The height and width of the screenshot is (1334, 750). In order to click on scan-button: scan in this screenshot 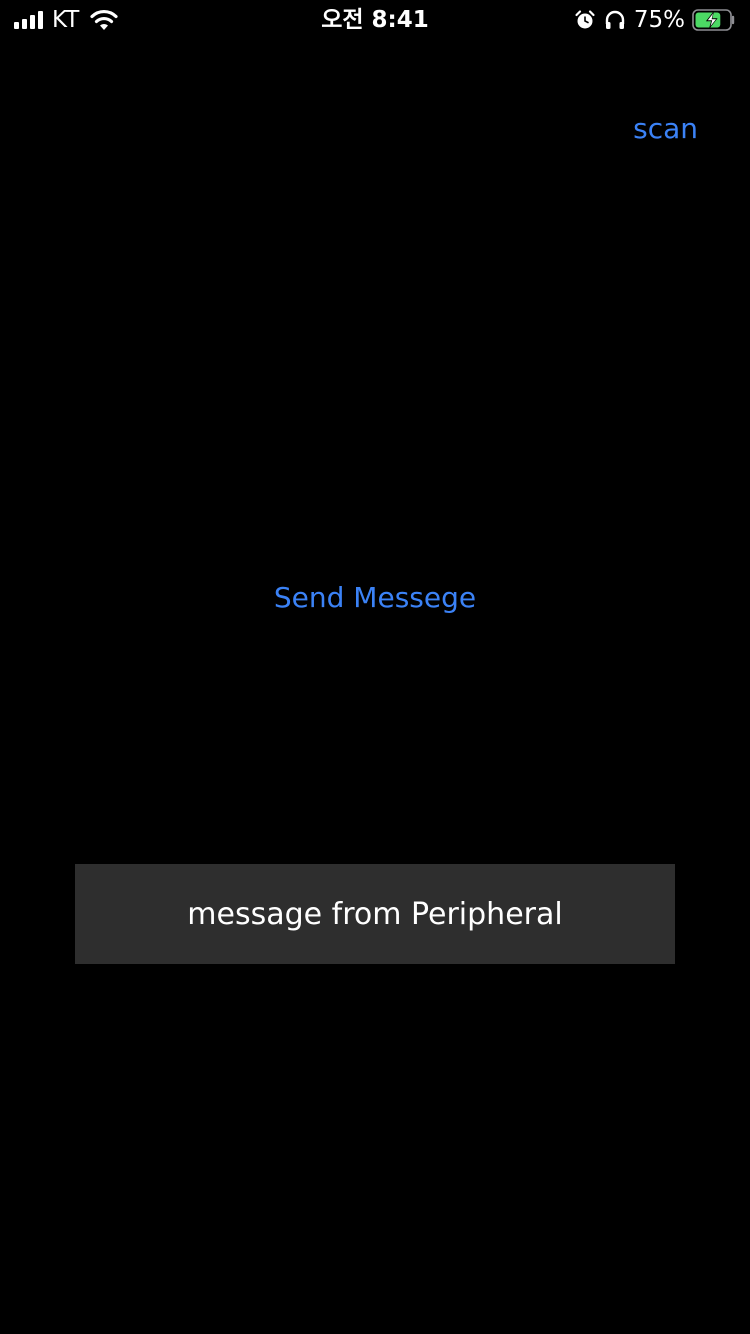, I will do `click(665, 129)`.